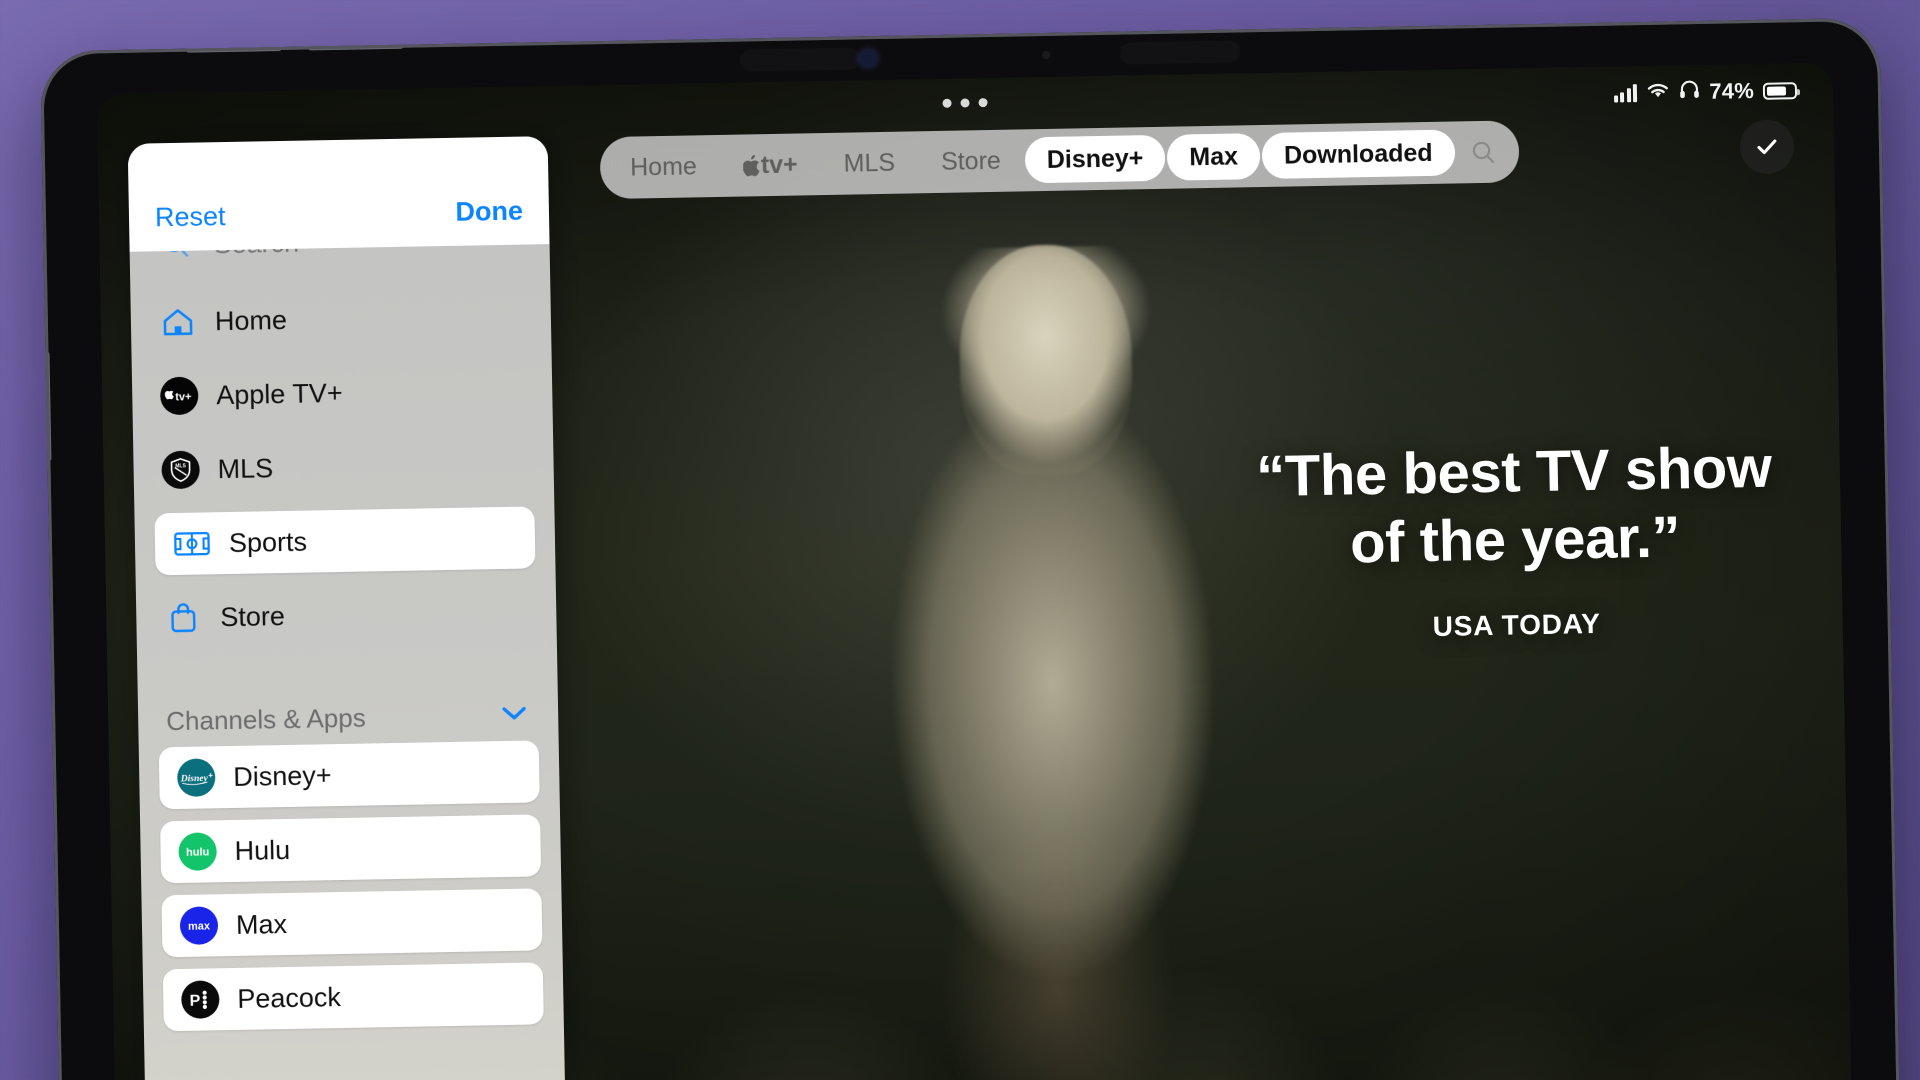 This screenshot has width=1920, height=1080. What do you see at coordinates (265, 719) in the screenshot?
I see `section-title: Channels & Apps` at bounding box center [265, 719].